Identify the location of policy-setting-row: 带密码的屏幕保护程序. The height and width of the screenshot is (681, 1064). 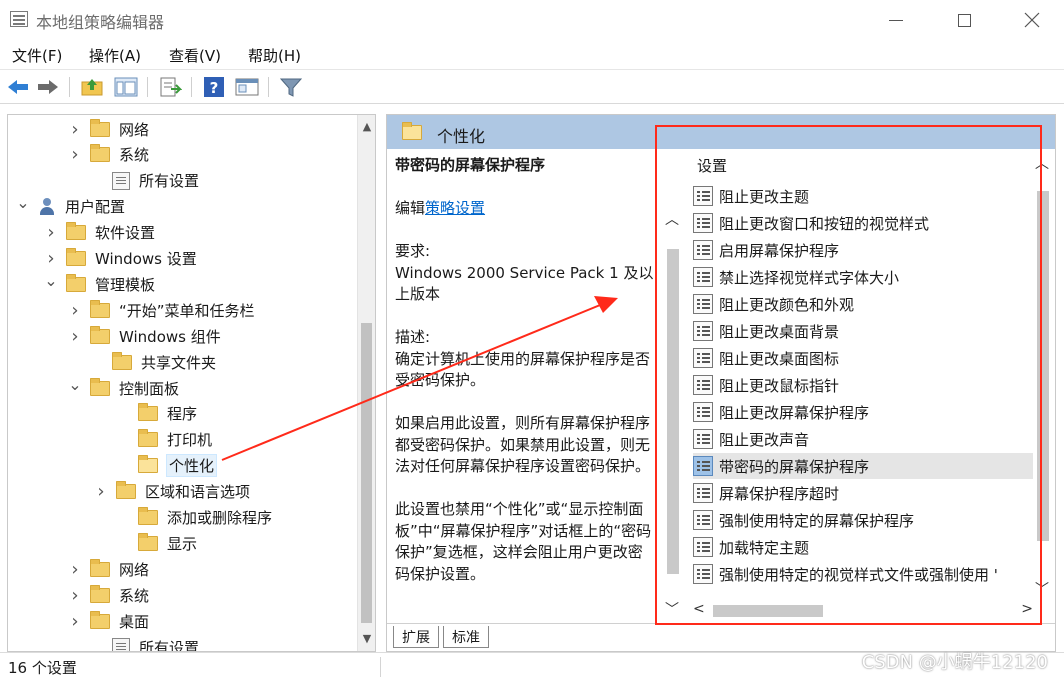
(863, 466).